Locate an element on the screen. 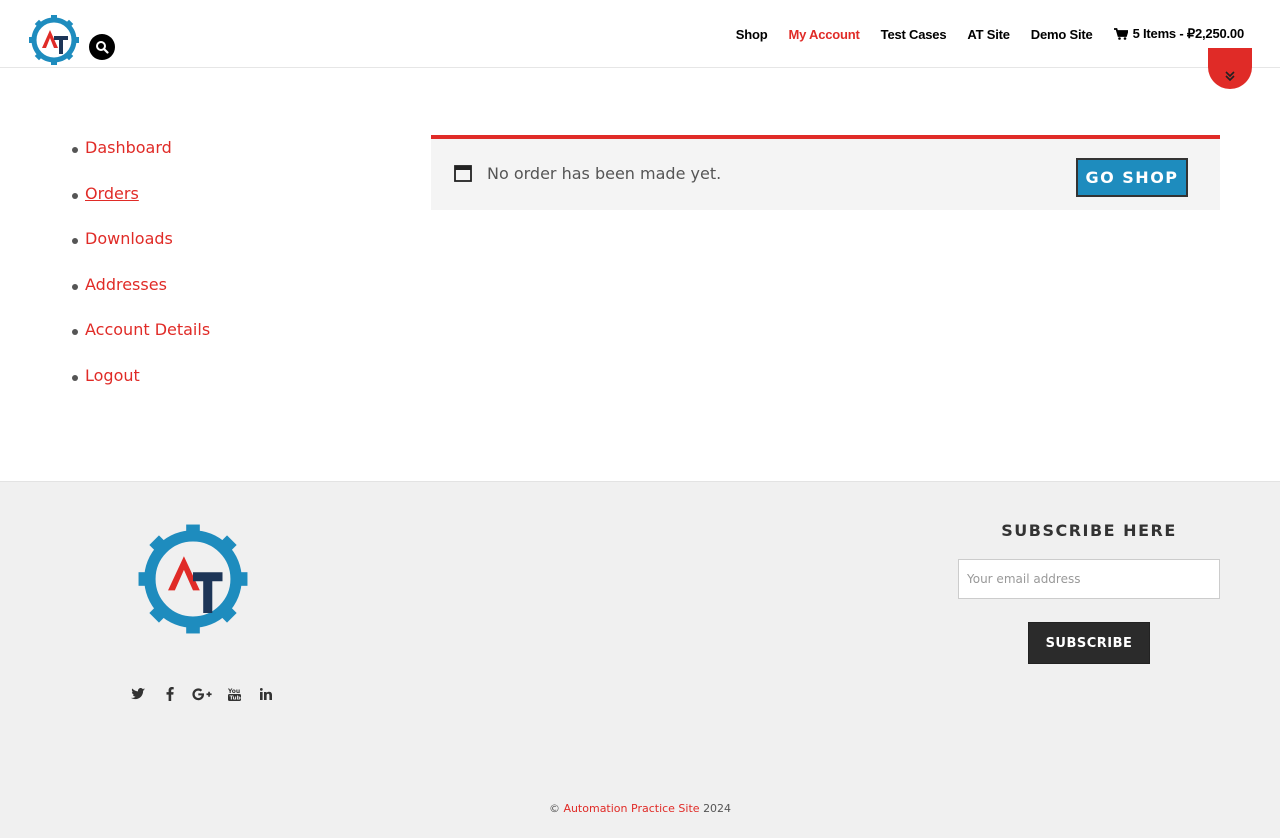 This screenshot has height=838, width=1280. account-nav-logout: Logout is located at coordinates (112, 375).